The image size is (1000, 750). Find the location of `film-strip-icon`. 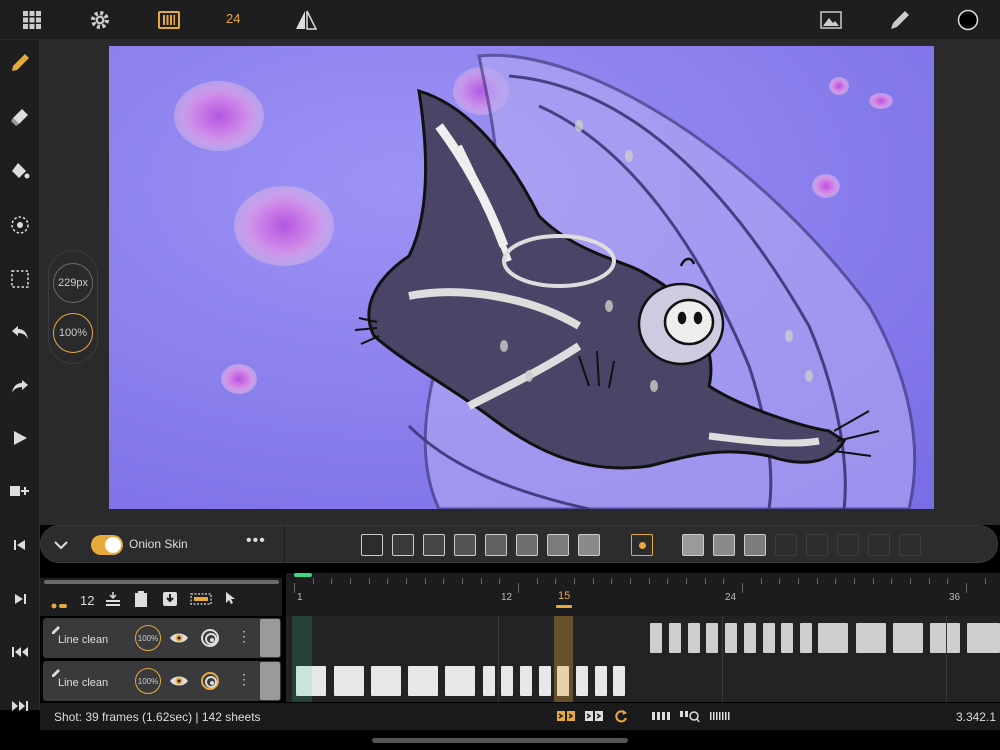

film-strip-icon is located at coordinates (169, 20).